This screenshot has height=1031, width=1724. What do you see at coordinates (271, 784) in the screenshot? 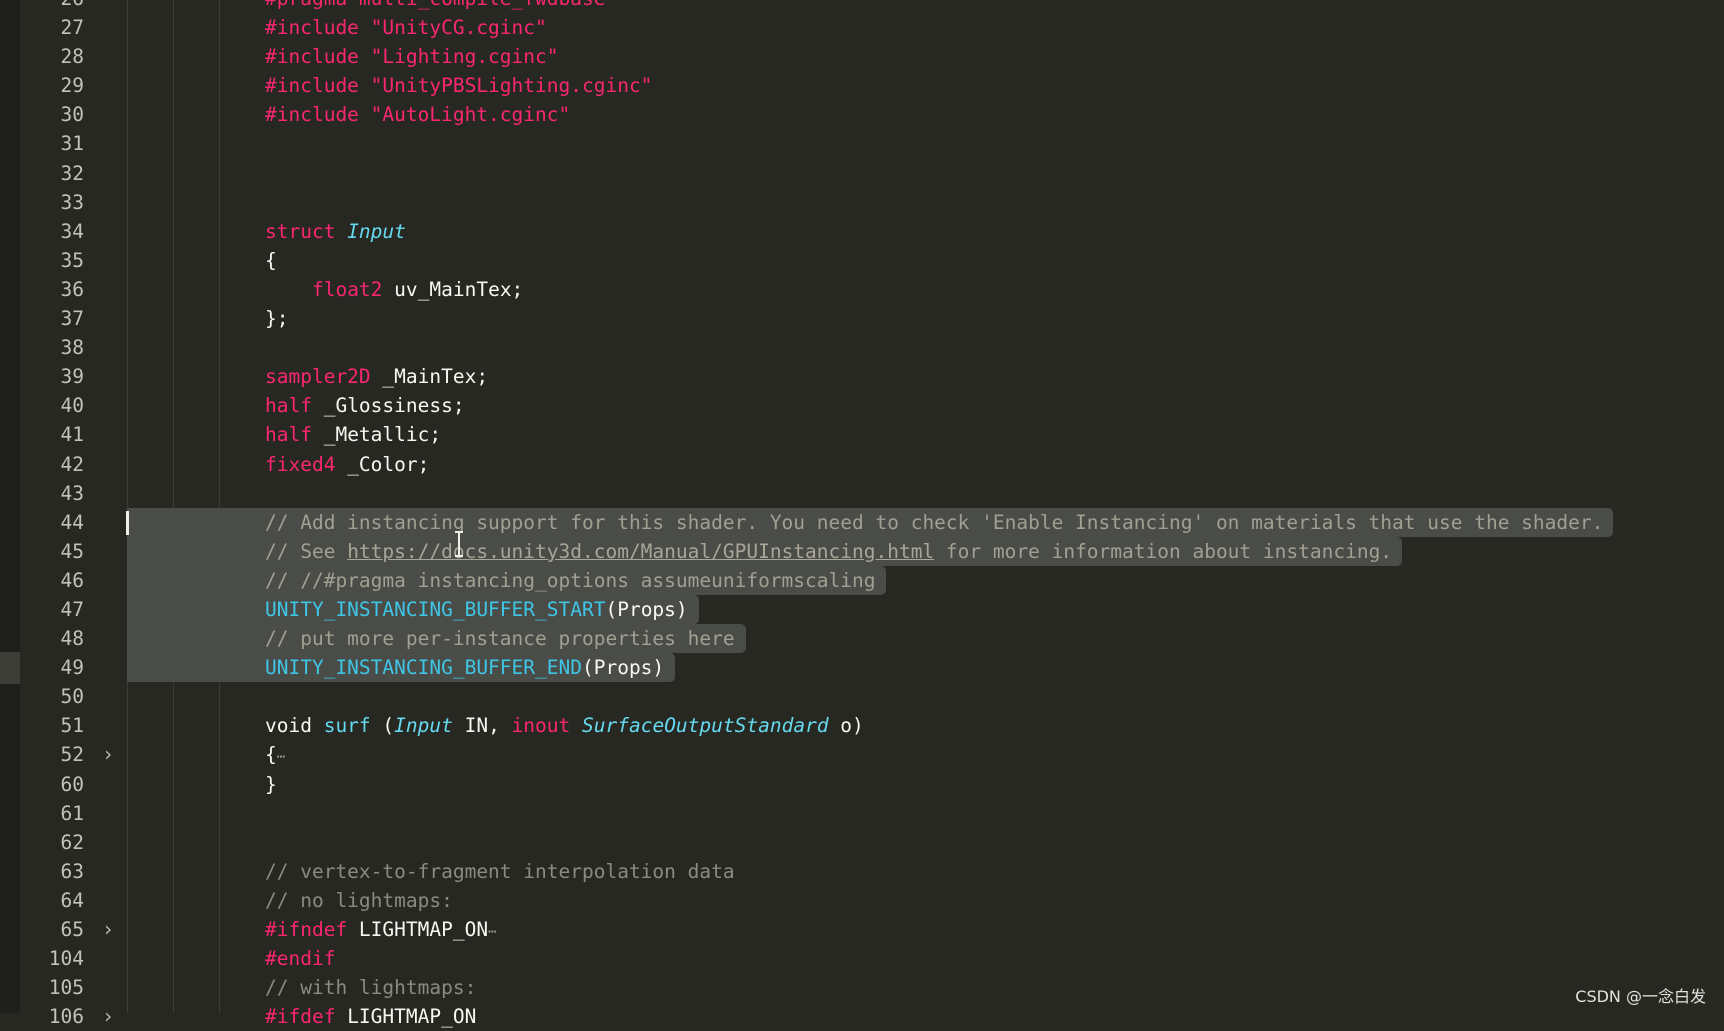
I see `code-text: }` at bounding box center [271, 784].